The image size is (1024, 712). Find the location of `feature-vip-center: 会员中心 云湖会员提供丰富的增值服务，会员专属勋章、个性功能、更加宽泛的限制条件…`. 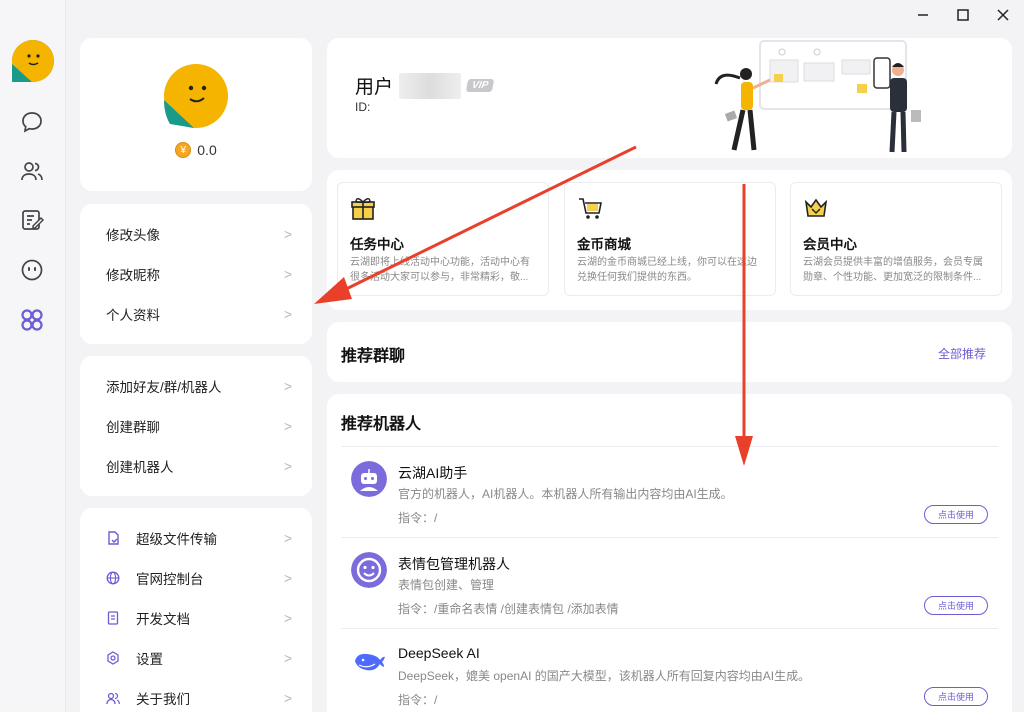

feature-vip-center: 会员中心 云湖会员提供丰富的增值服务，会员专属勋章、个性功能、更加宽泛的限制条件… is located at coordinates (896, 239).